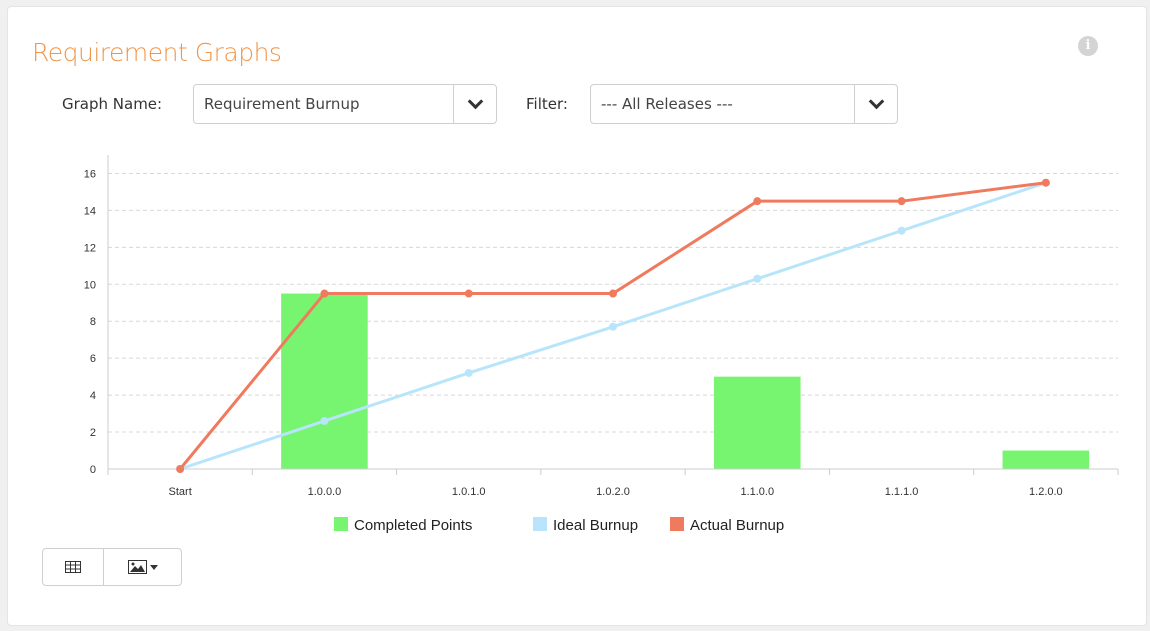 This screenshot has height=631, width=1150. Describe the element at coordinates (737, 525) in the screenshot. I see `legend-label: Actual Burnup` at that location.